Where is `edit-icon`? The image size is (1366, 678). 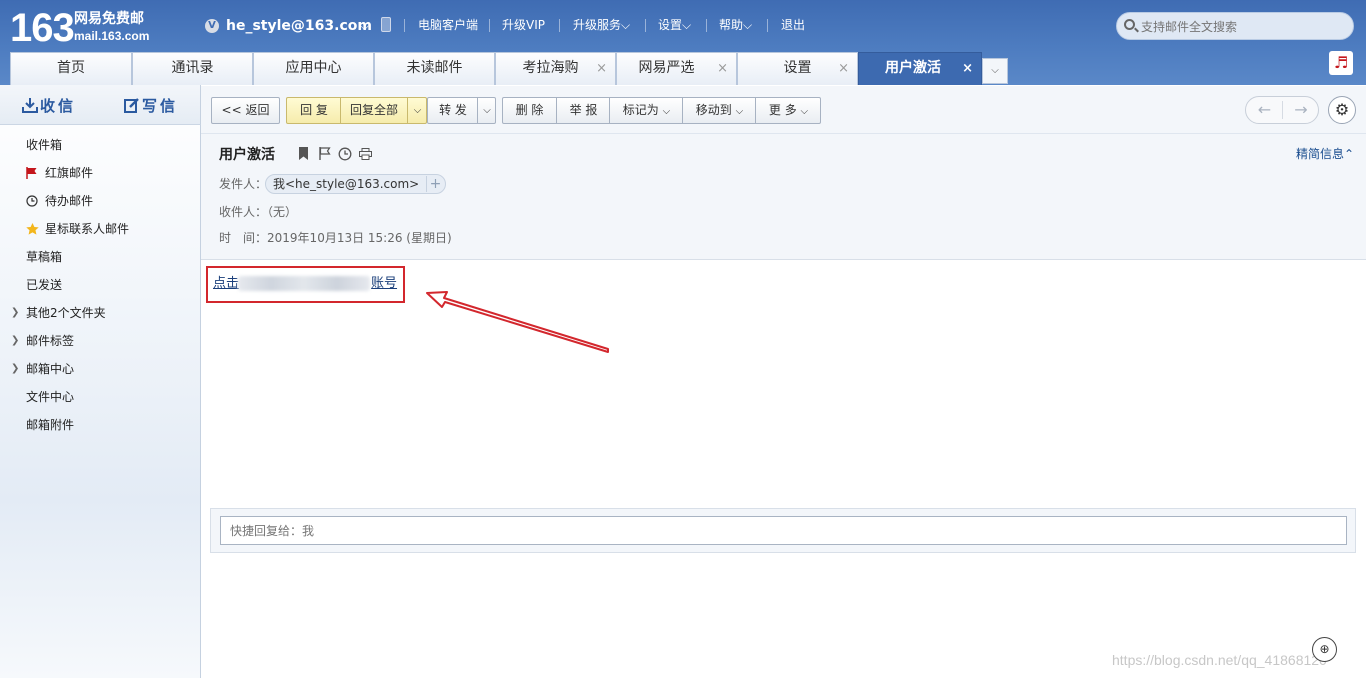
edit-icon is located at coordinates (131, 105).